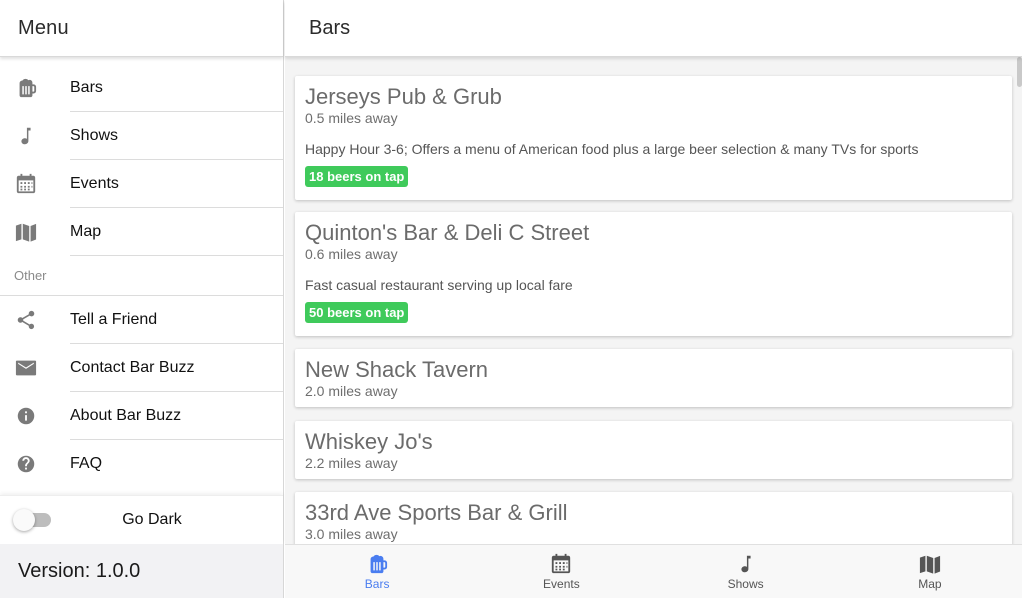 The width and height of the screenshot is (1022, 598). What do you see at coordinates (351, 118) in the screenshot?
I see `bar-distance: 0.5 miles away` at bounding box center [351, 118].